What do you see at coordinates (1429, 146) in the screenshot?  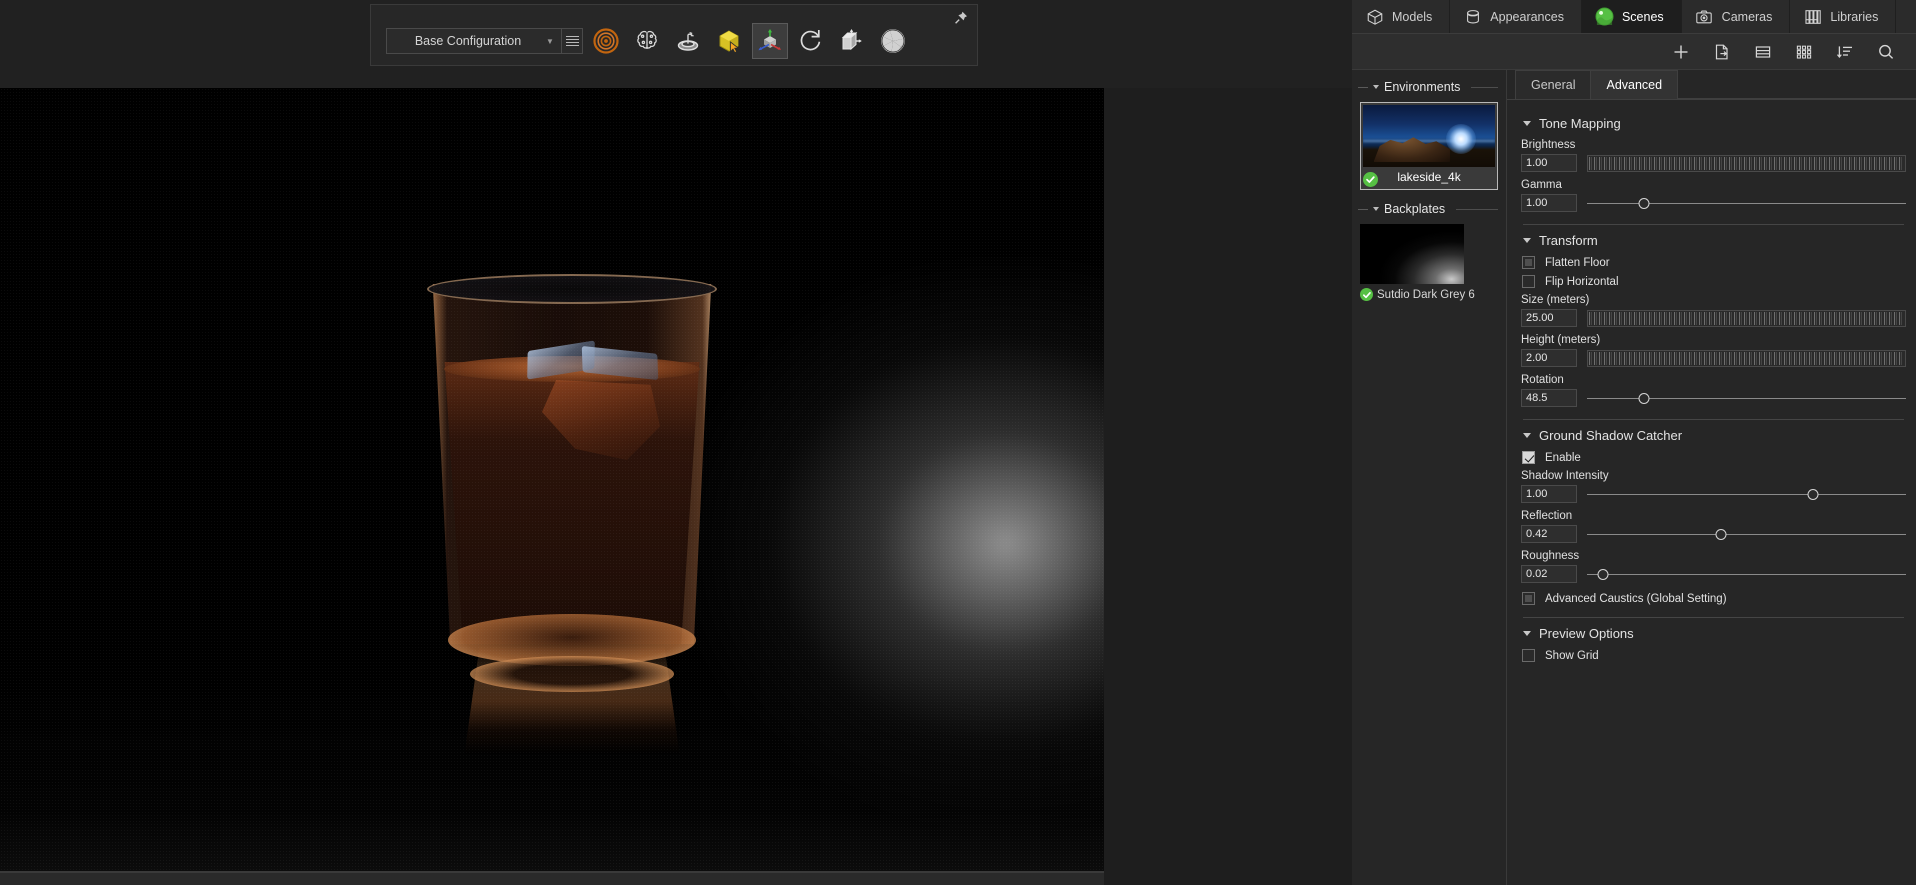 I see `environment-item-lakeside: lakeside_4k` at bounding box center [1429, 146].